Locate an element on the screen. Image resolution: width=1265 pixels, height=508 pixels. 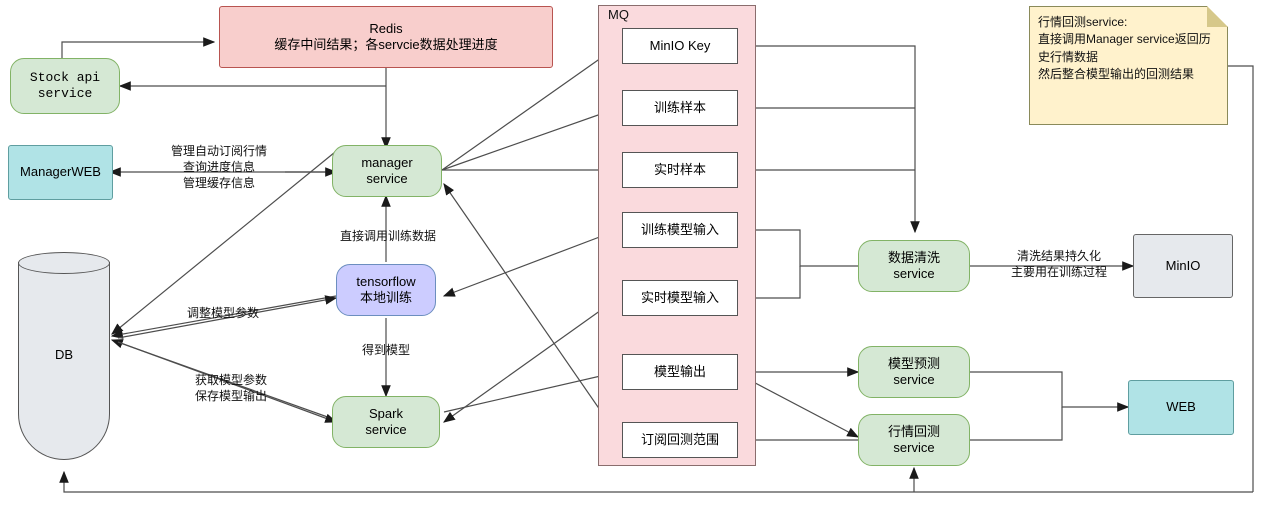
node-manager-web: ManagerWEB is located at coordinates (60, 172).